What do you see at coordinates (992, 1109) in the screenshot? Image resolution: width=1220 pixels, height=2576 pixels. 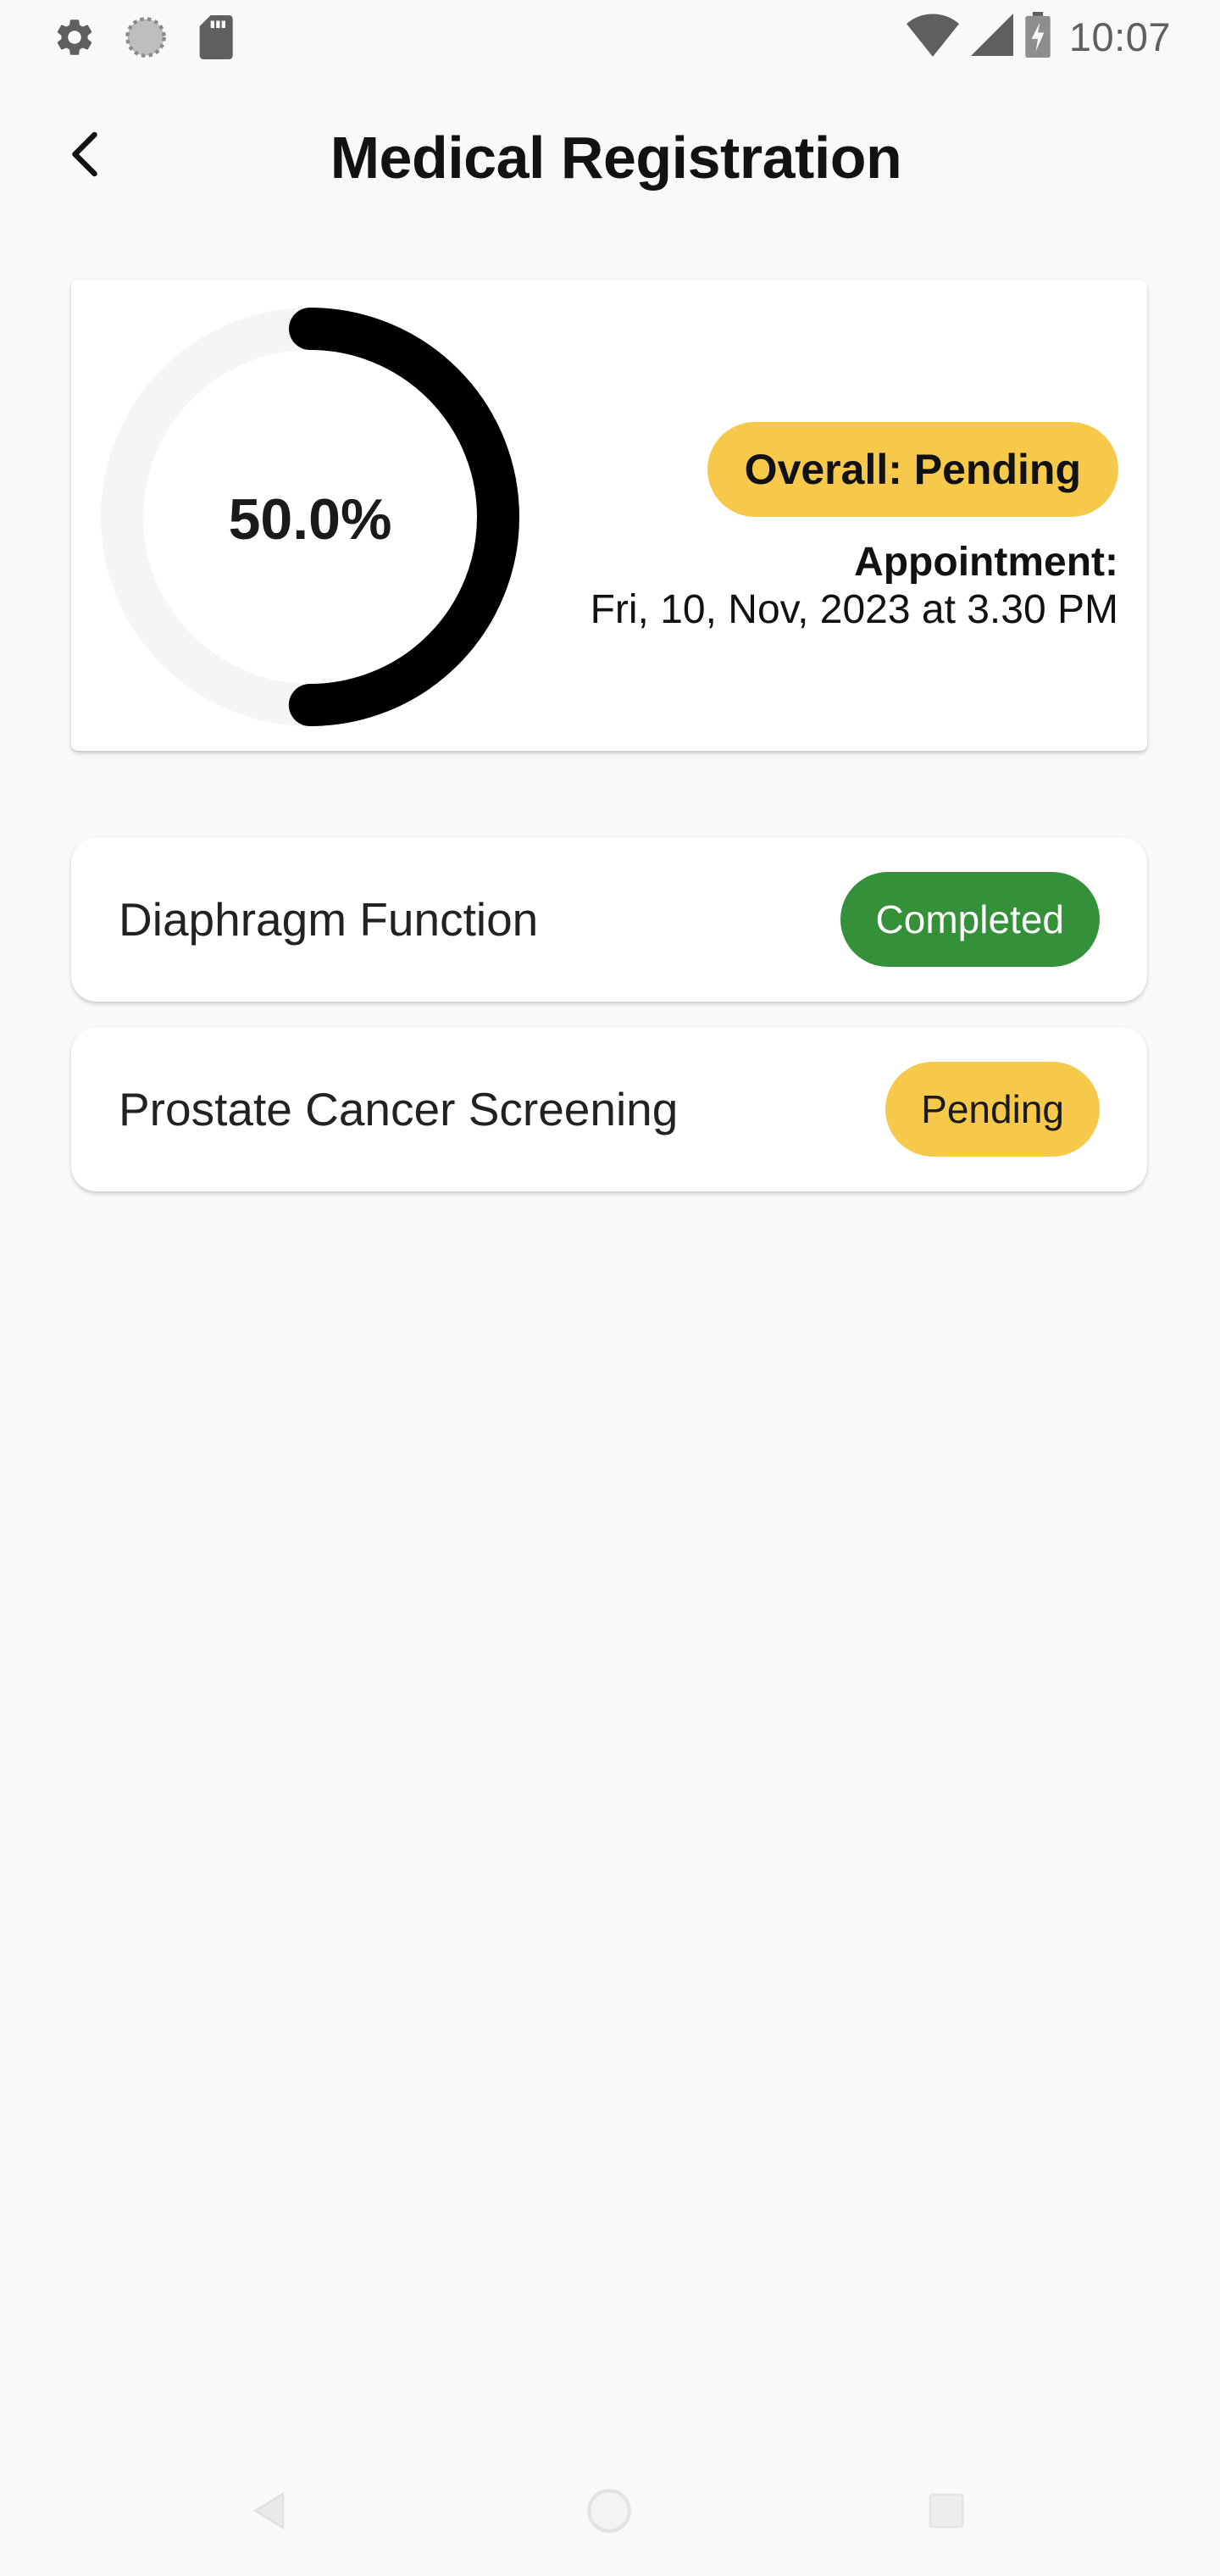 I see `status-badge-pending: Pending` at bounding box center [992, 1109].